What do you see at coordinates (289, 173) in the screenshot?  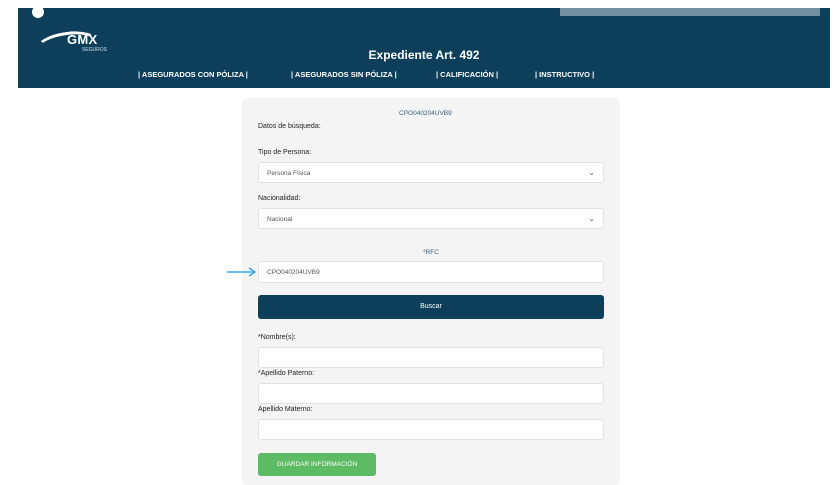 I see `person-type-value: Persona Física` at bounding box center [289, 173].